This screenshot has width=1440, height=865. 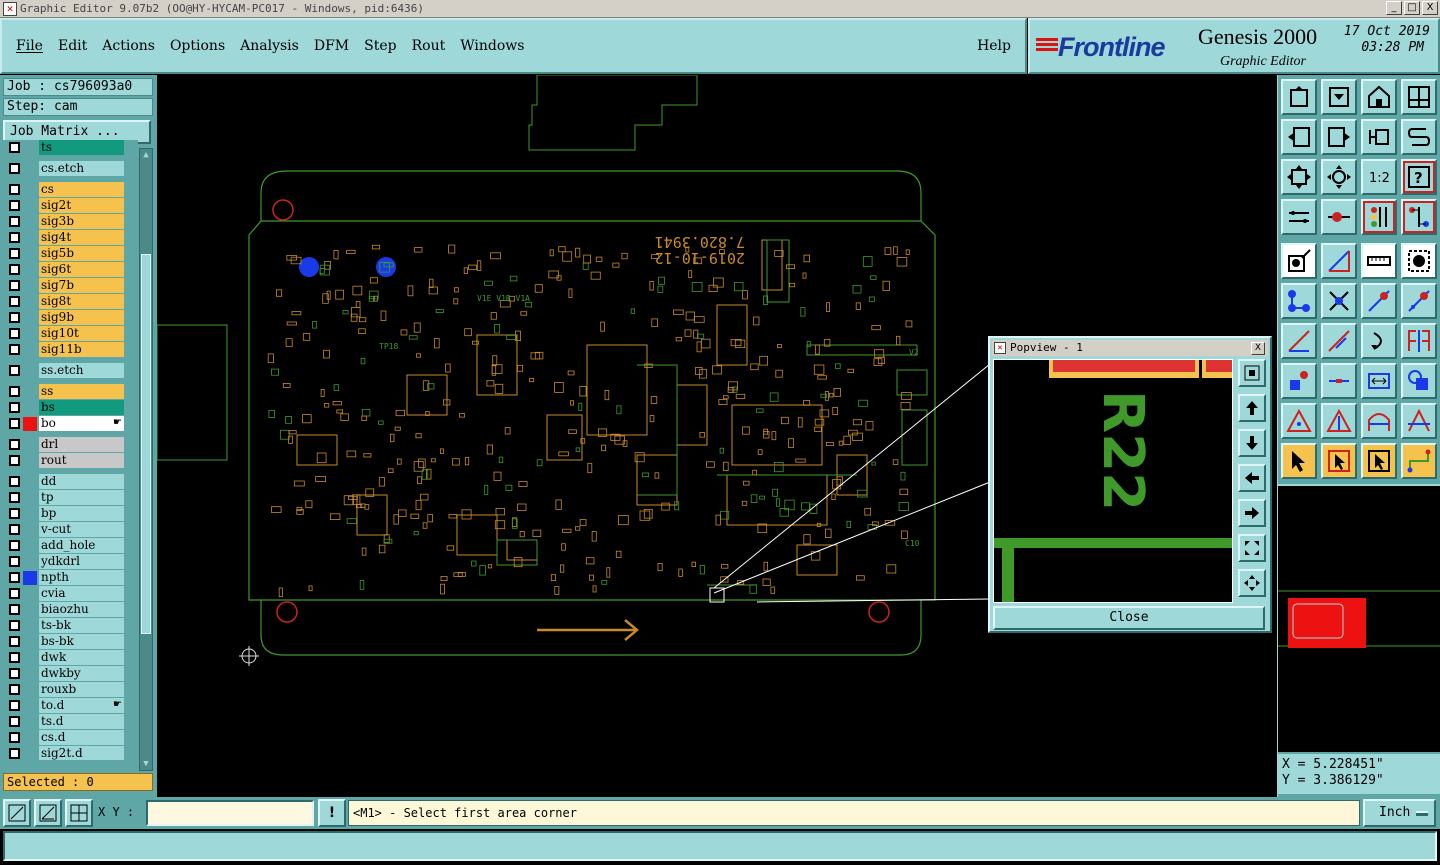 I want to click on polygon-icon, so click(x=1419, y=381).